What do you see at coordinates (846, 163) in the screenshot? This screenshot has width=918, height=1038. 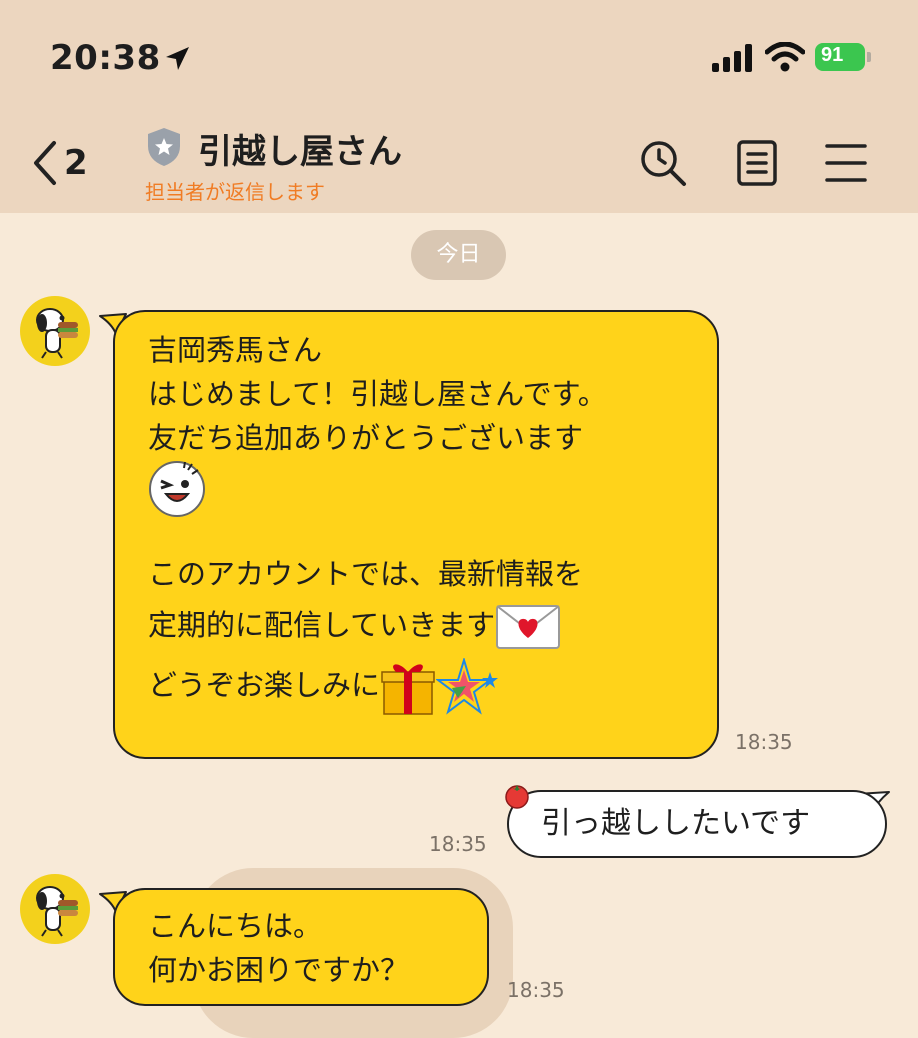 I see `menu-icon` at bounding box center [846, 163].